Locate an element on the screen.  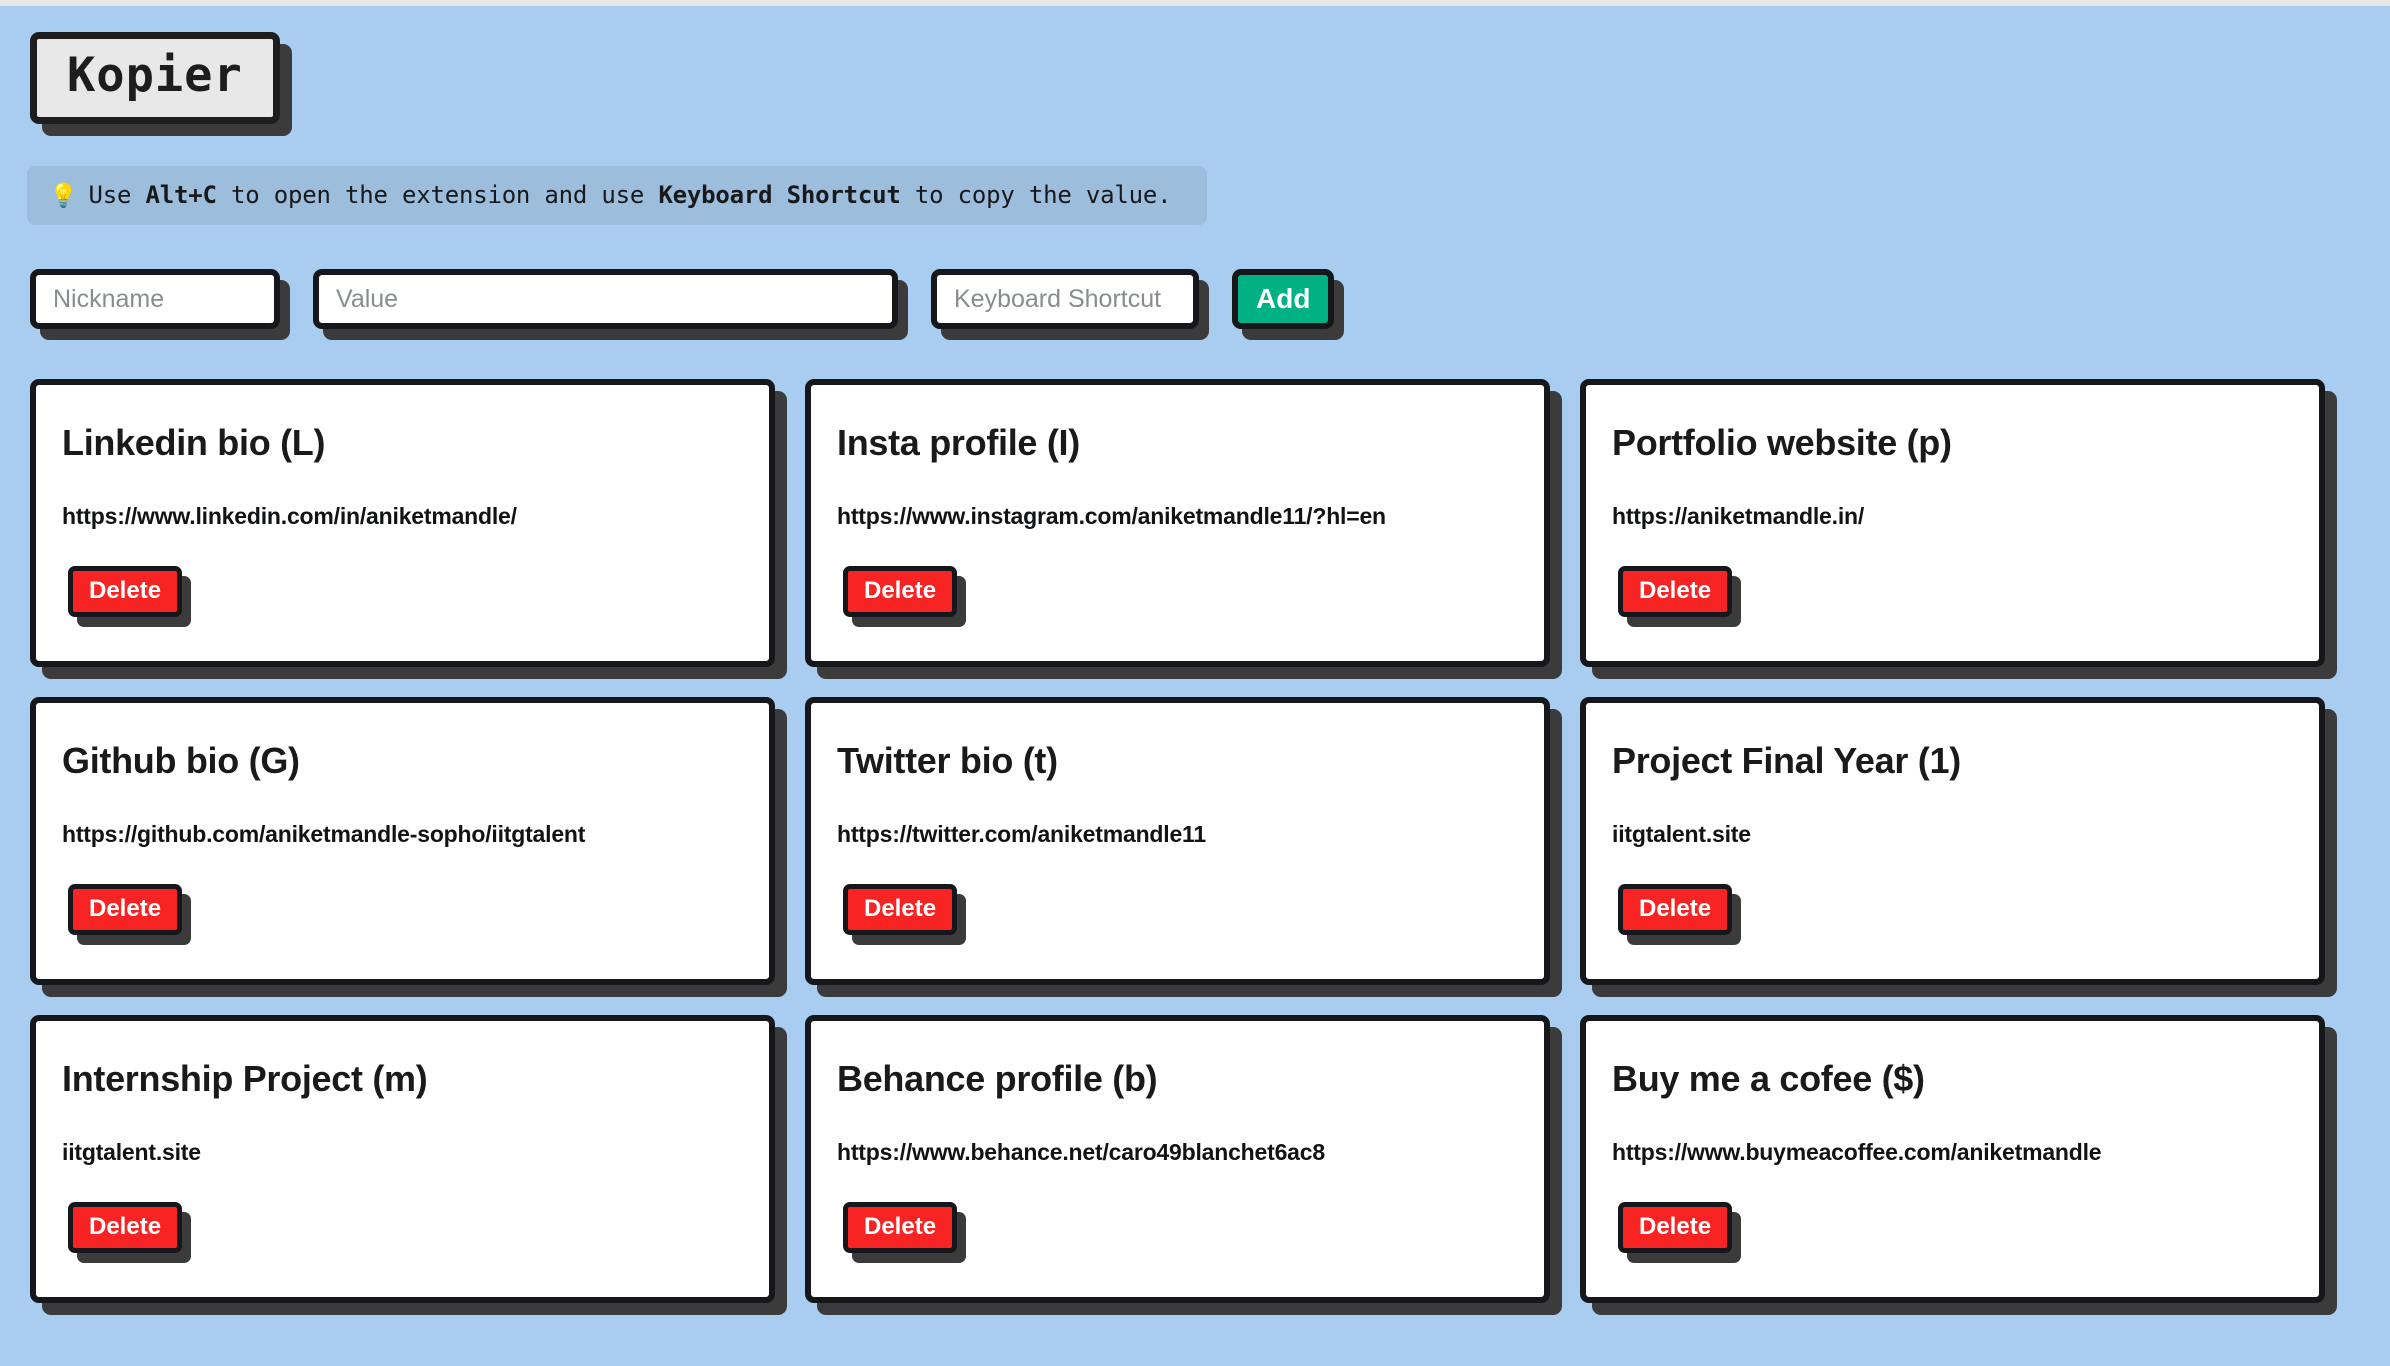
add-entry-form: Add is located at coordinates (1210, 299).